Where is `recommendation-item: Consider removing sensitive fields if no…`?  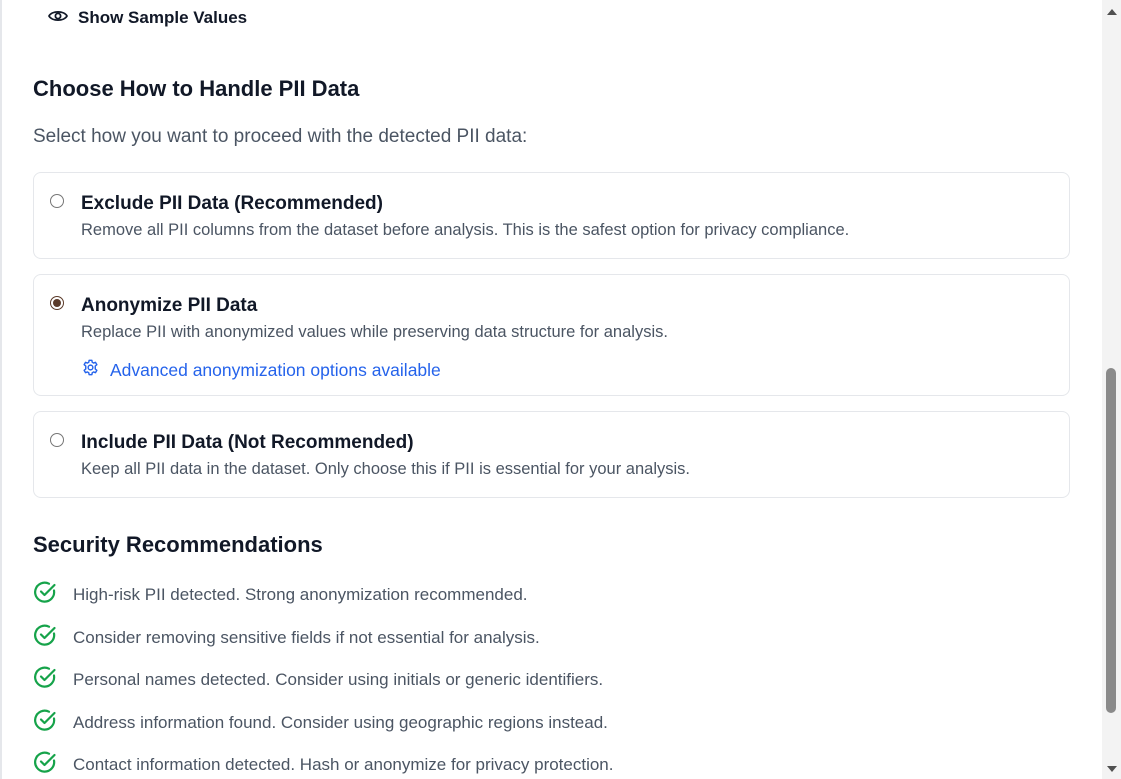
recommendation-item: Consider removing sensitive fields if no… is located at coordinates (286, 637).